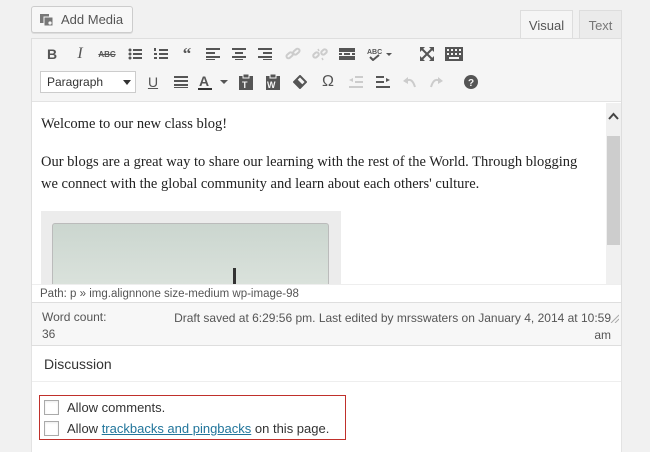  I want to click on special-character-button: Ω, so click(328, 82).